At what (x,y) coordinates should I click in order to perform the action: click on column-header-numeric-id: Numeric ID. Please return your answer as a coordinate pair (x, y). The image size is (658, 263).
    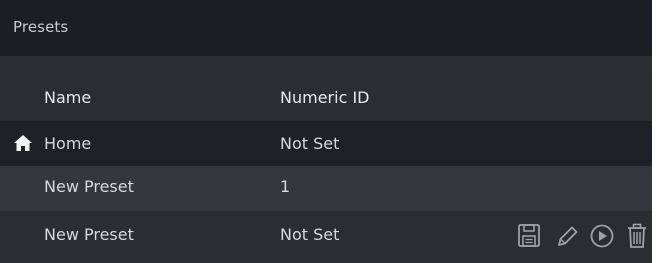
    Looking at the image, I should click on (324, 97).